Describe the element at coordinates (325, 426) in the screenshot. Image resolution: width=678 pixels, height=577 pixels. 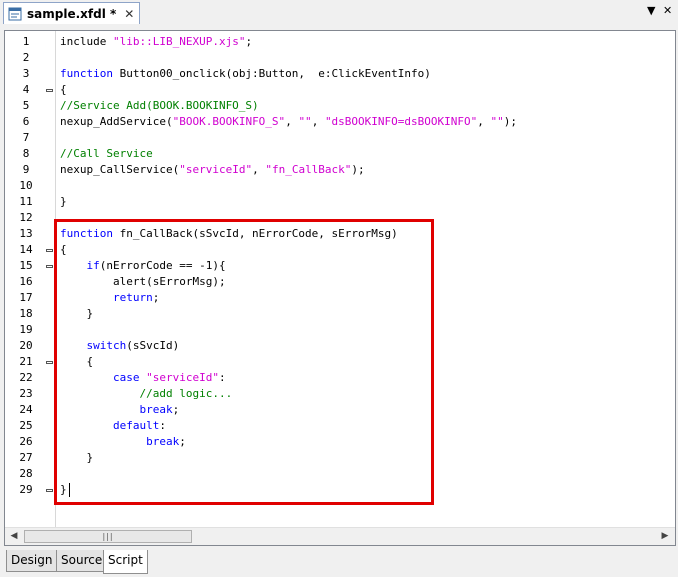
I see `code-line: 25 default:` at that location.